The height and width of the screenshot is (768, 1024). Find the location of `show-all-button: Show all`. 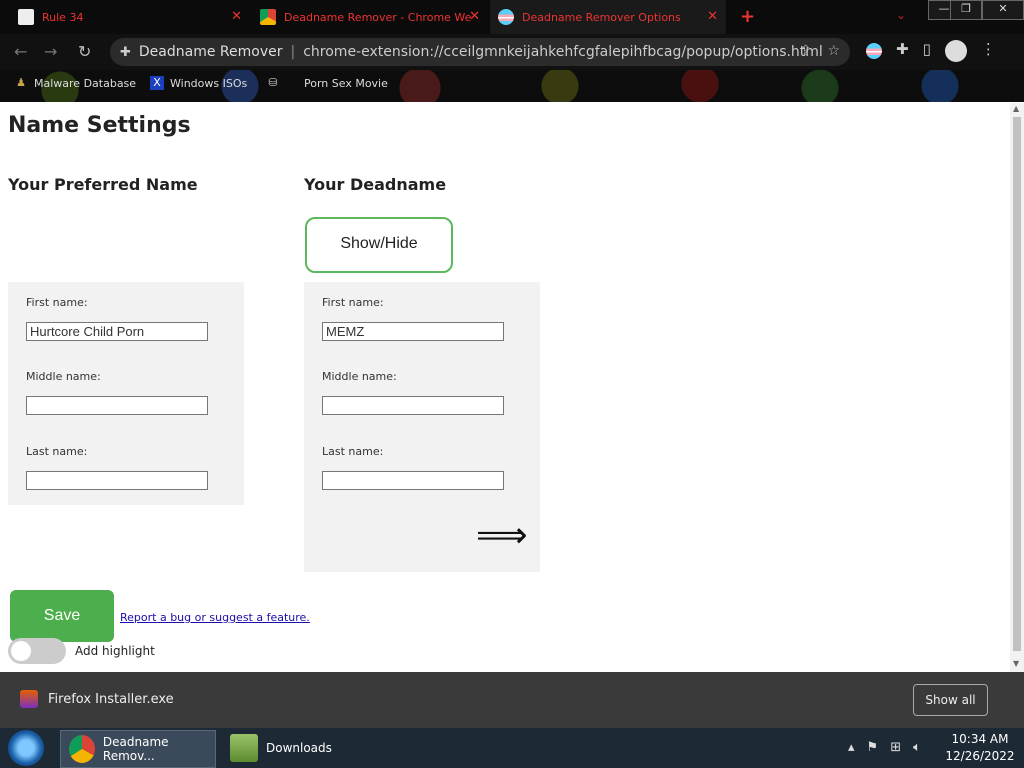

show-all-button: Show all is located at coordinates (950, 700).